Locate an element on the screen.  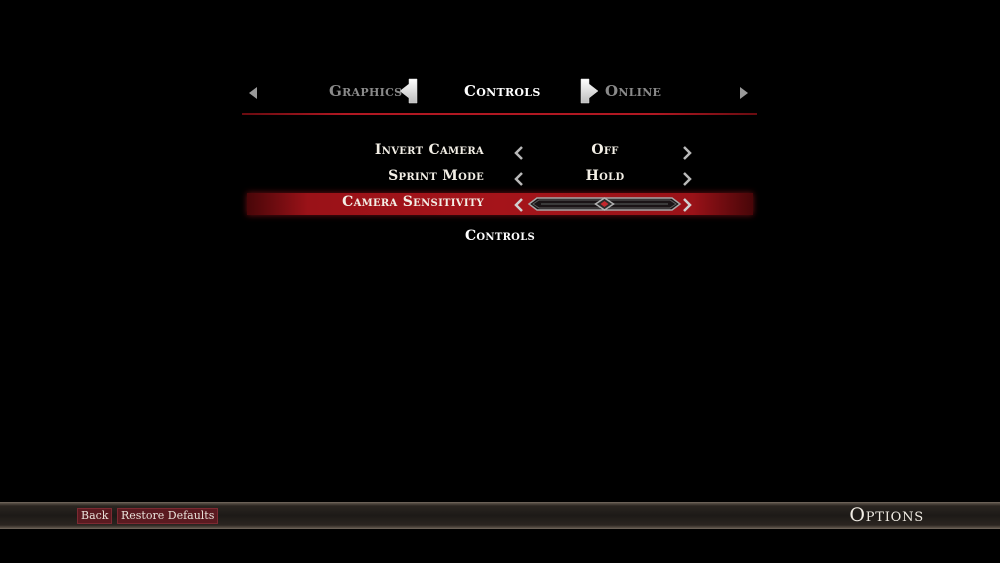
tab-scroll-right-icon is located at coordinates (744, 93).